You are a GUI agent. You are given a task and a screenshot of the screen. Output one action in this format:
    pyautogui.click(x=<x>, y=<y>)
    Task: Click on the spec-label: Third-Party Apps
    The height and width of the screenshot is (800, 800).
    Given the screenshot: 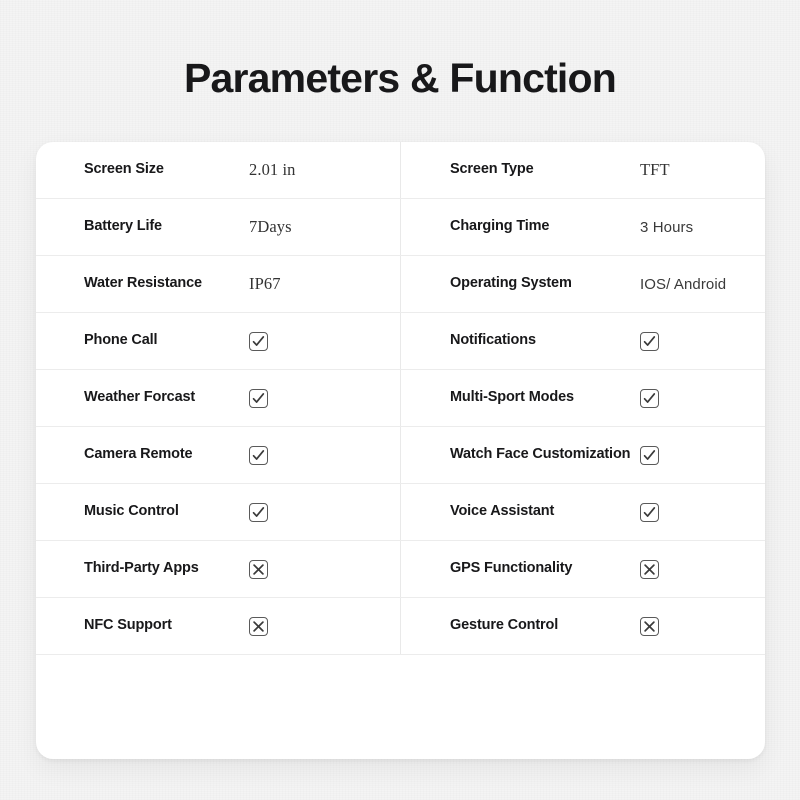 What is the action you would take?
    pyautogui.click(x=141, y=568)
    